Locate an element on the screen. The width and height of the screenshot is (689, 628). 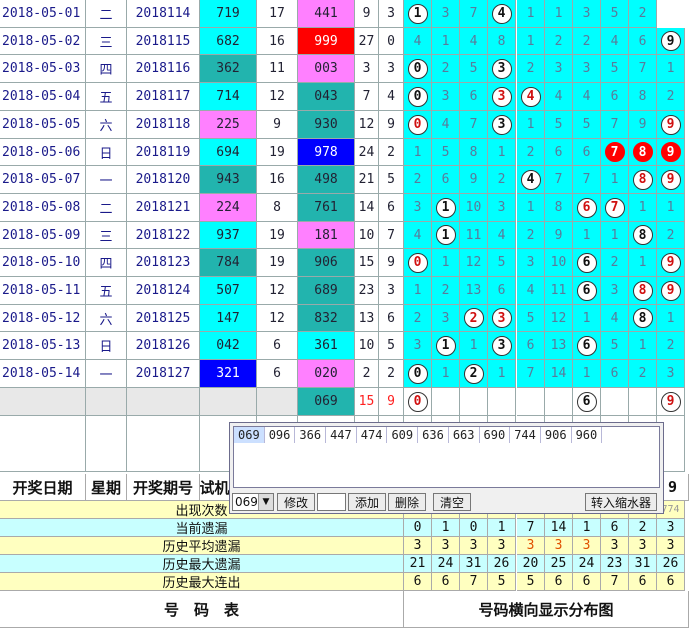
weekday: 一 is located at coordinates (106, 374).